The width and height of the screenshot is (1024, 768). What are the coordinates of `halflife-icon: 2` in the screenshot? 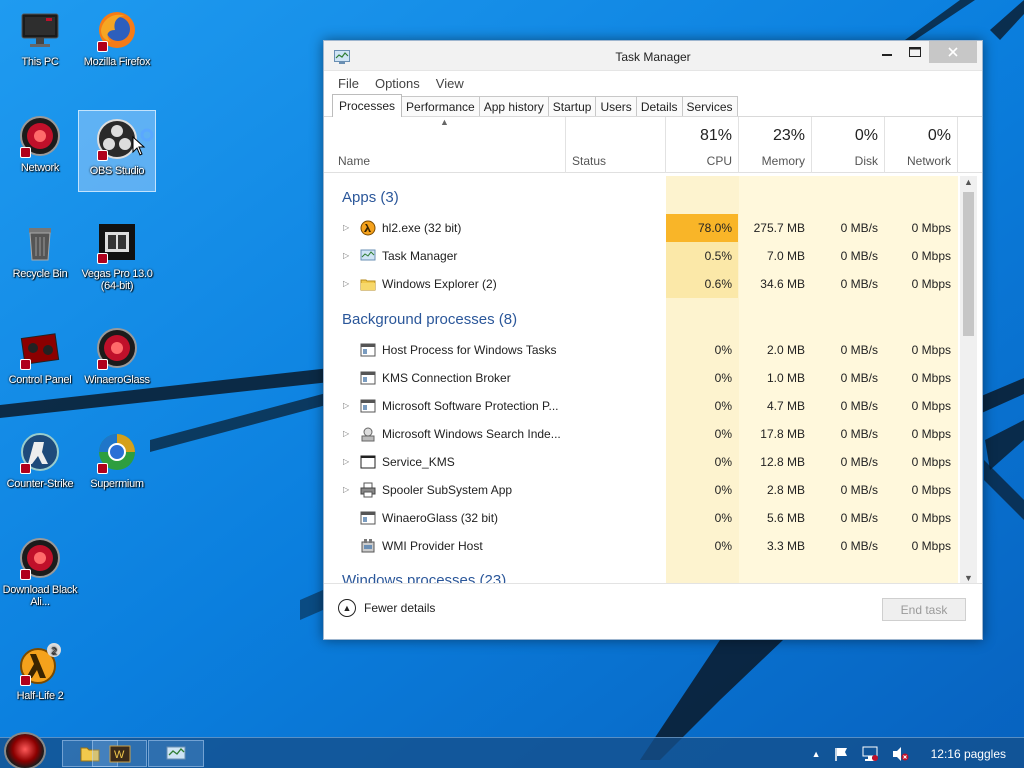 It's located at (40, 664).